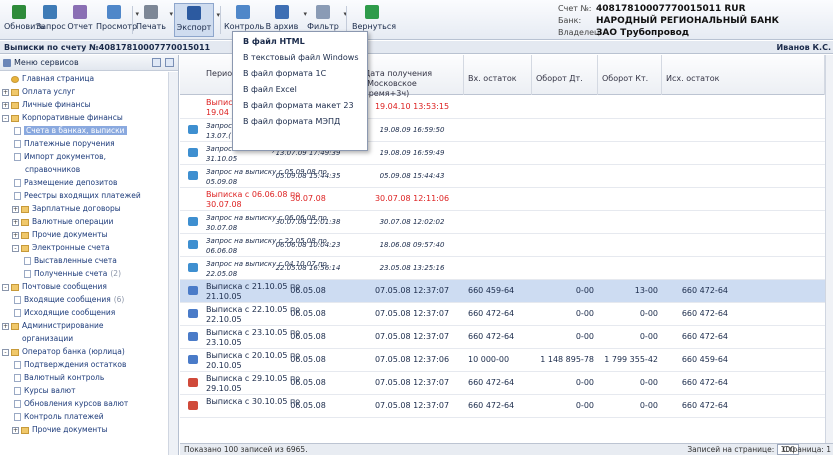 Image resolution: width=833 pixels, height=455 pixels. What do you see at coordinates (631, 359) in the screenshot?
I see `cell-kt: 1 799 355-42` at bounding box center [631, 359].